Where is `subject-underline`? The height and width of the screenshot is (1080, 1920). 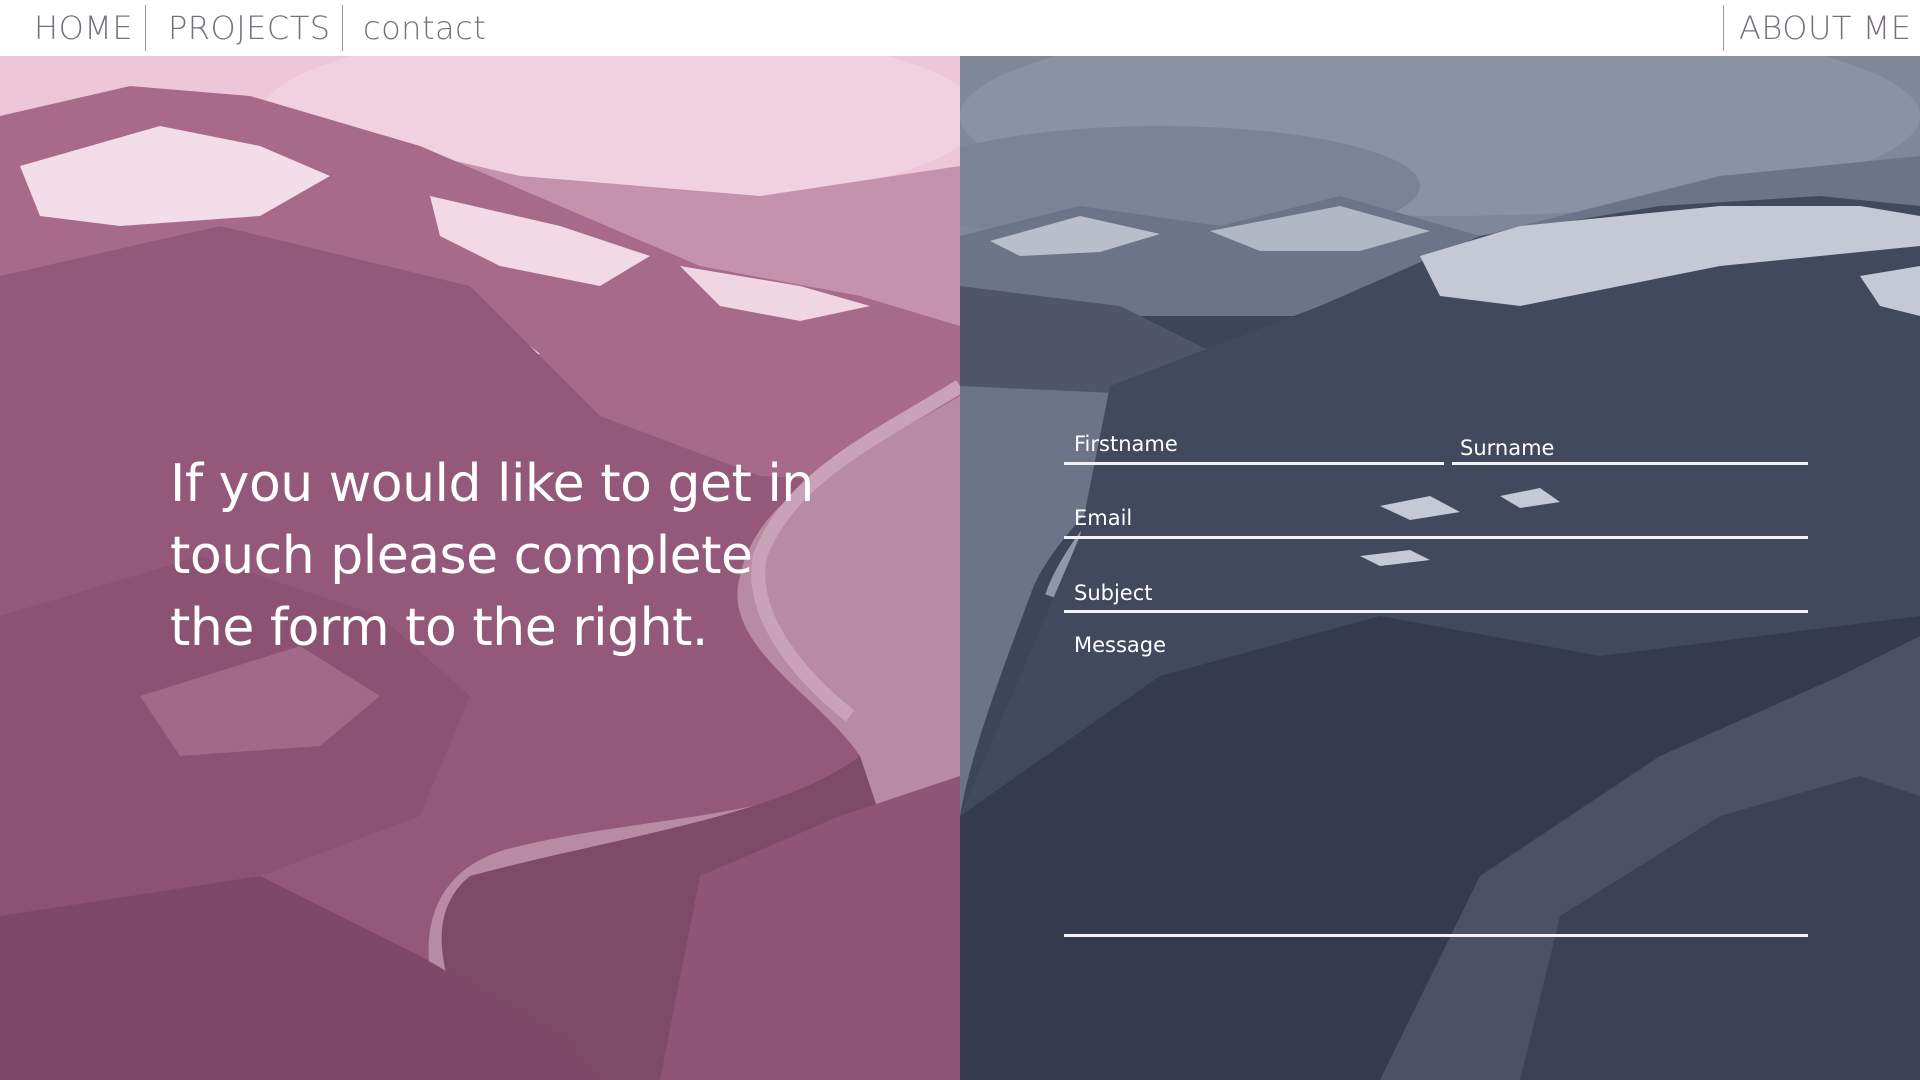
subject-underline is located at coordinates (1436, 611).